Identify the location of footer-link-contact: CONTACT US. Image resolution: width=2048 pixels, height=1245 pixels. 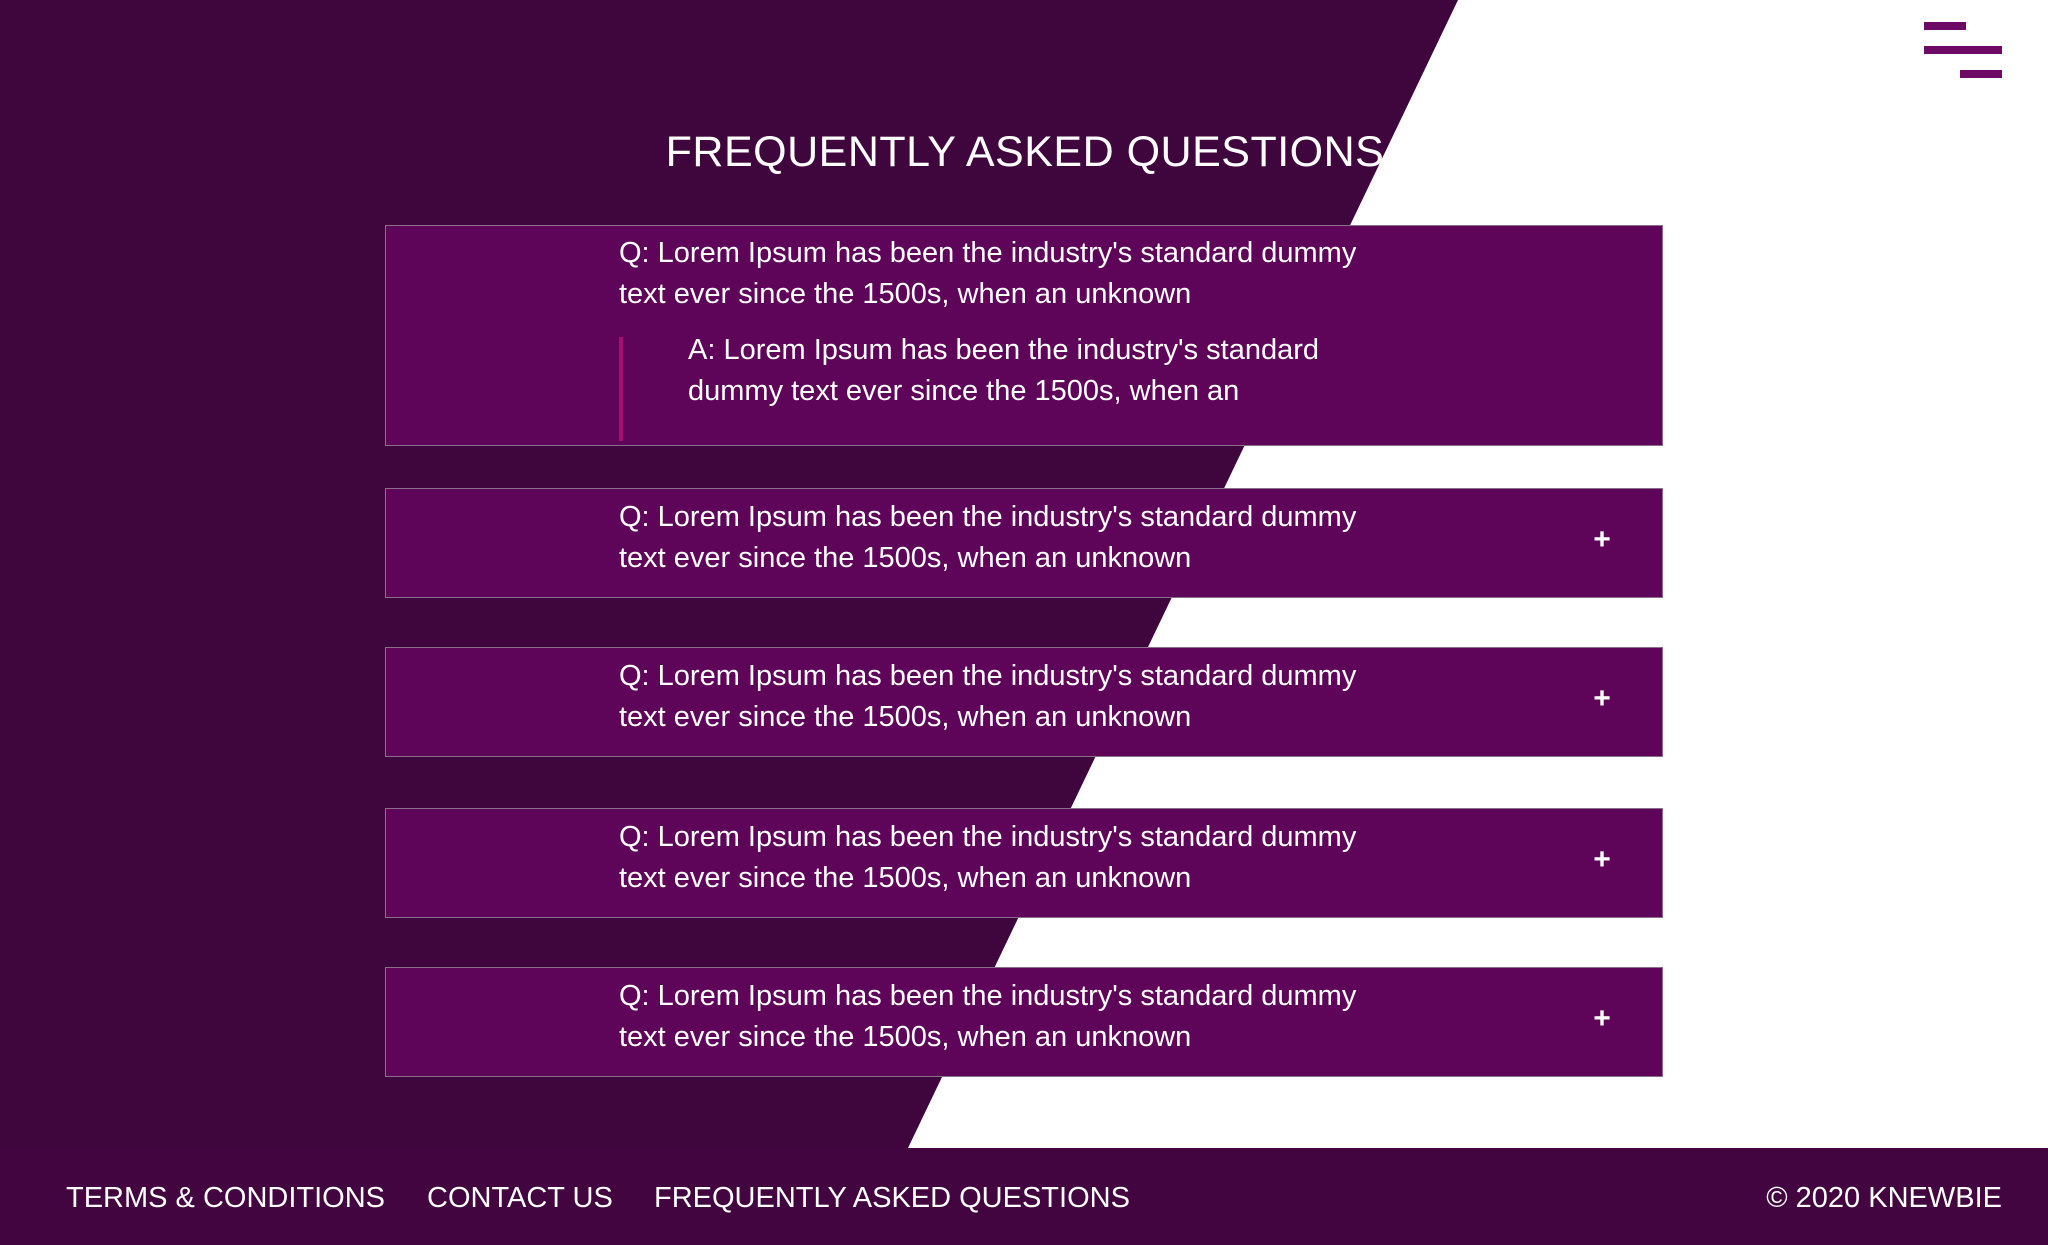
(520, 1198).